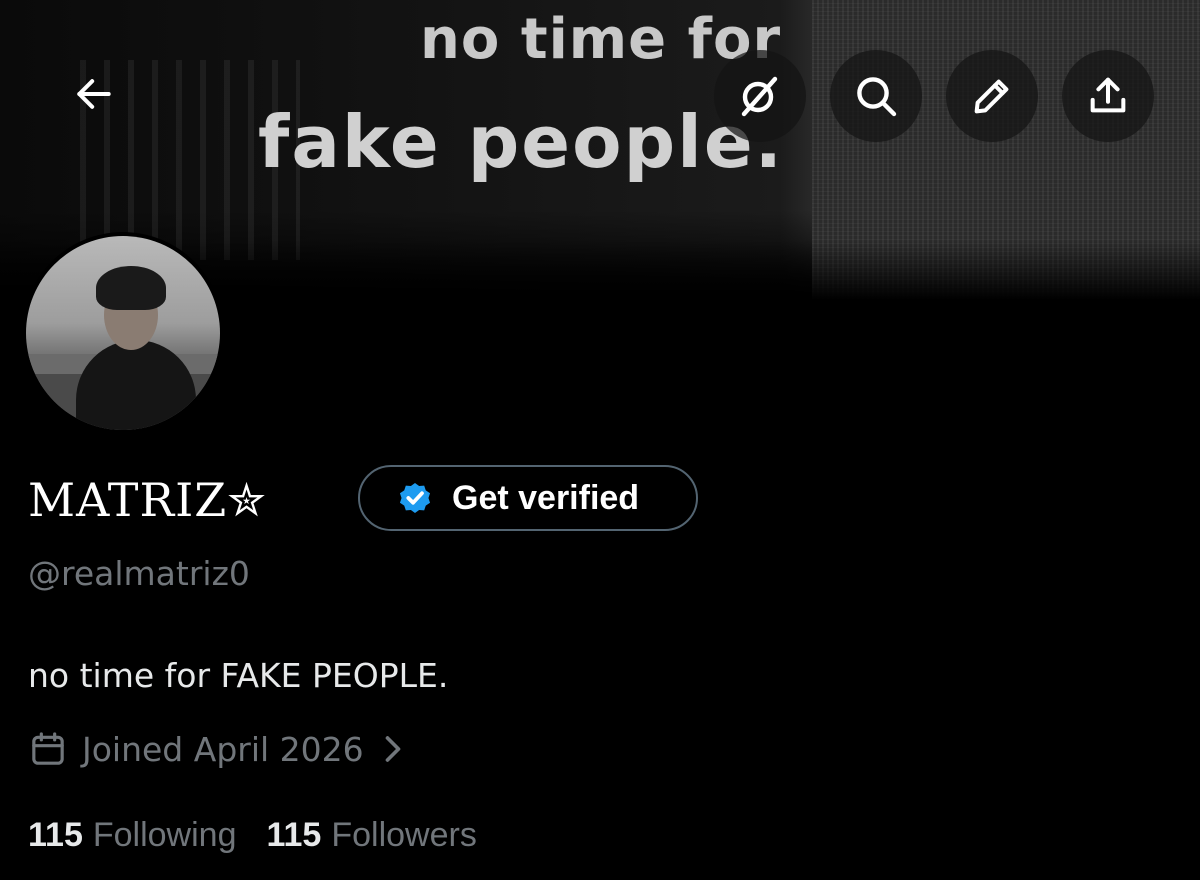  I want to click on back-button, so click(94, 94).